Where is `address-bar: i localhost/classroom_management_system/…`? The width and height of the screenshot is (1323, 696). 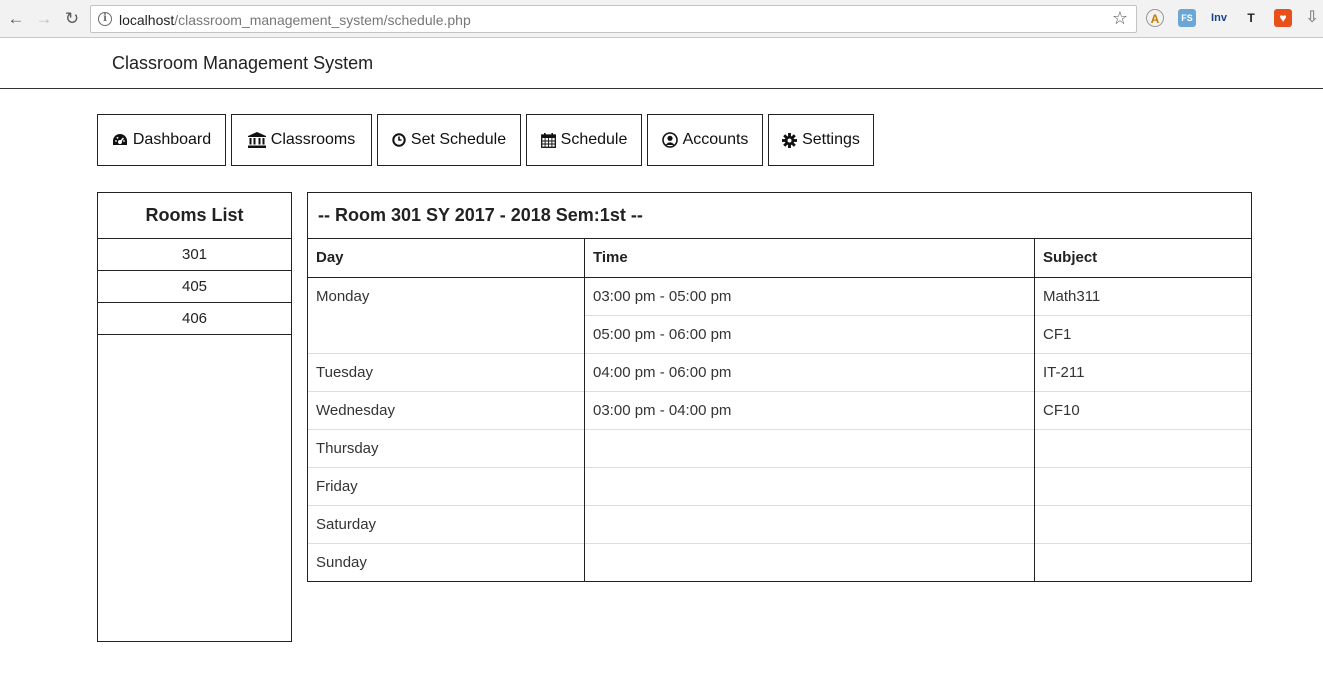
address-bar: i localhost/classroom_management_system/… is located at coordinates (613, 19).